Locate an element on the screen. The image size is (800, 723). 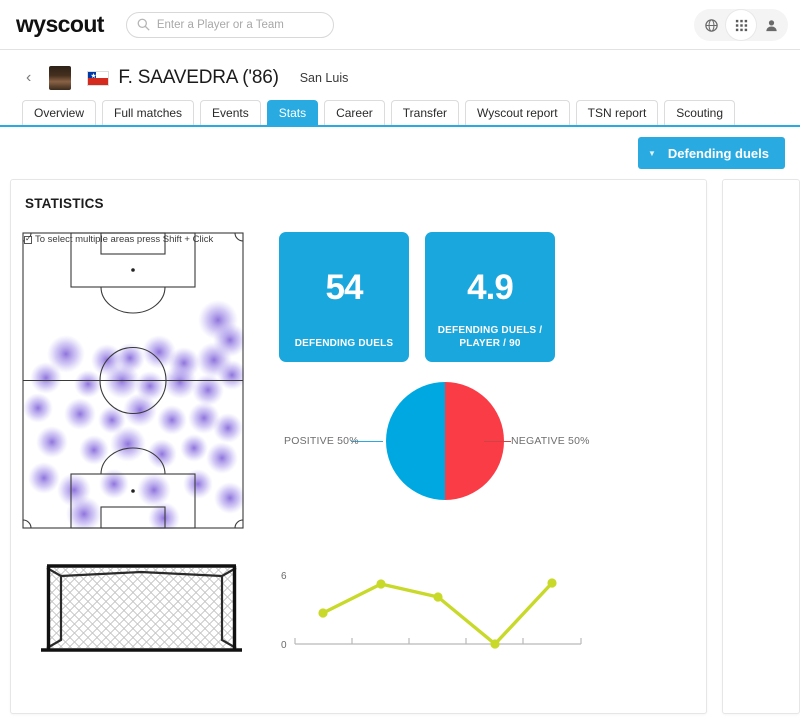
defending-duels-dropdown: ▼ Defending duels is located at coordinates (711, 153).